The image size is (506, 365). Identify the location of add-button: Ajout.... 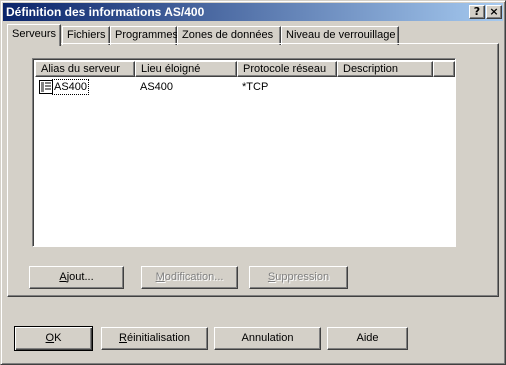
(76, 277).